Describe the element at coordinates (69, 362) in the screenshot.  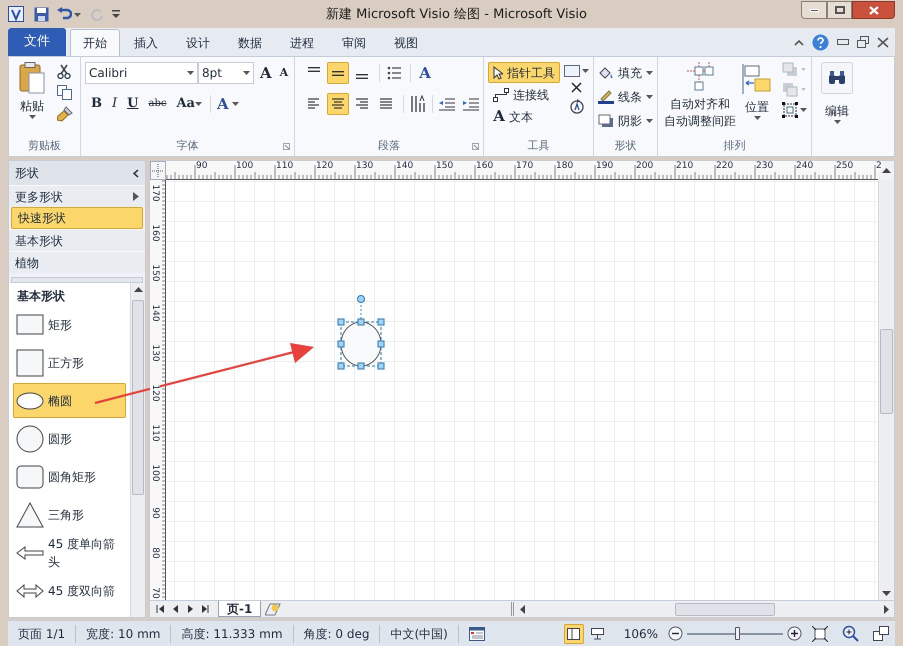
I see `shape-item: 正方形` at that location.